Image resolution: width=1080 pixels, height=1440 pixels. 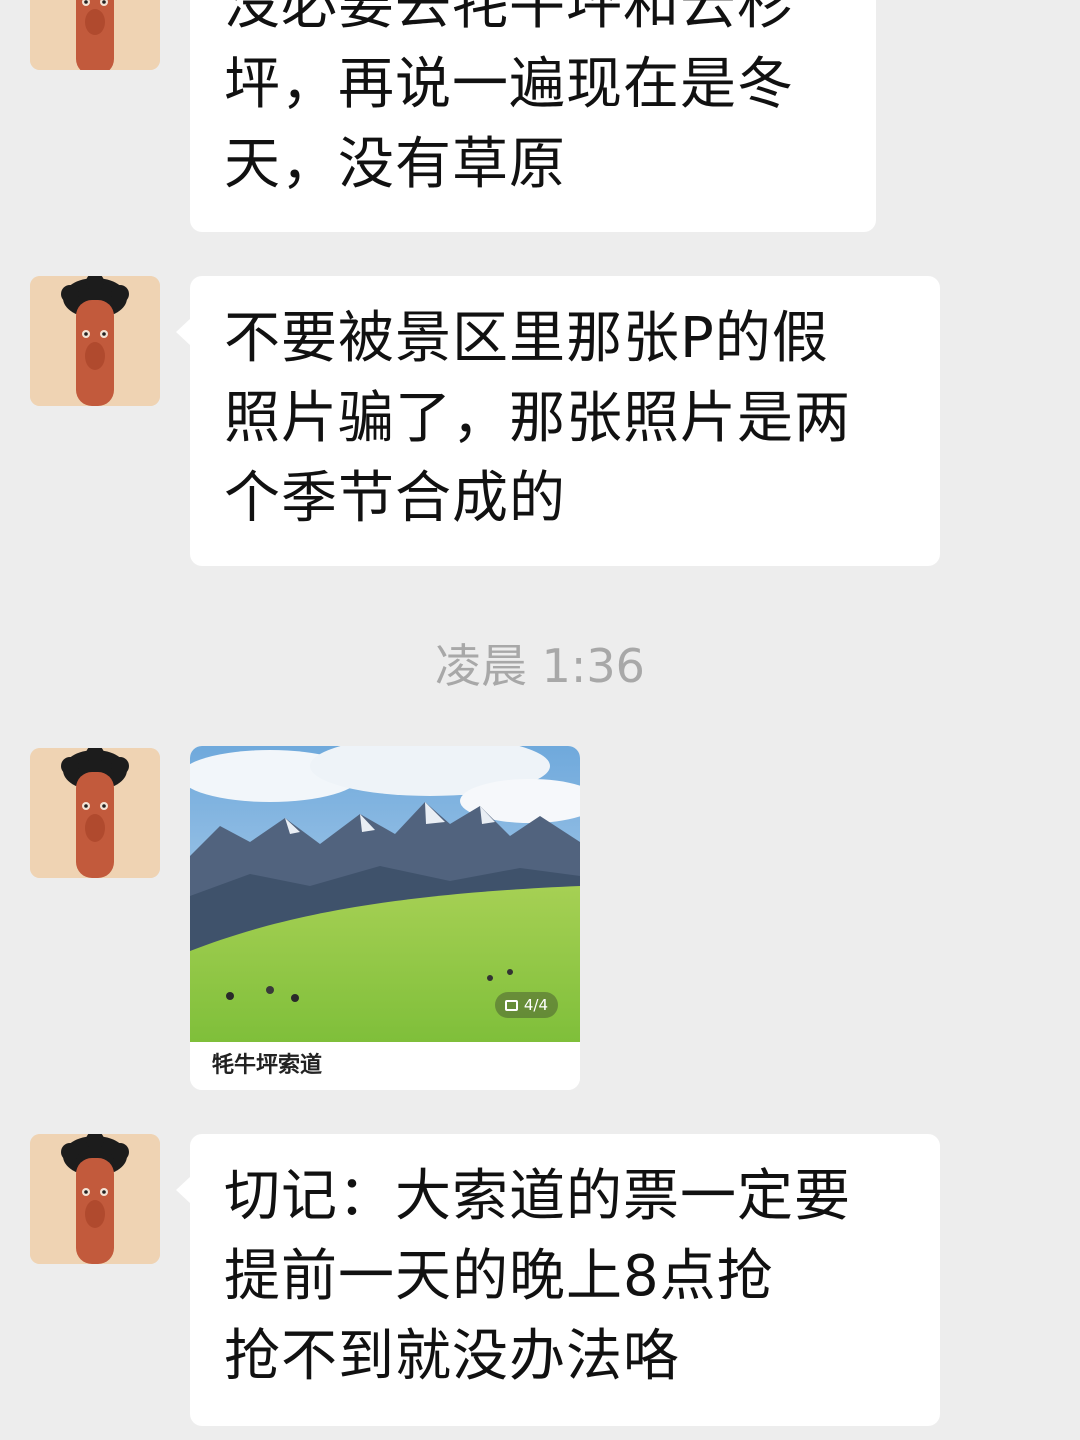 I want to click on message-bubble-2: 不要被景区里那张P的假 照片骗了，那张照片是两 个季节合成的, so click(x=558, y=421).